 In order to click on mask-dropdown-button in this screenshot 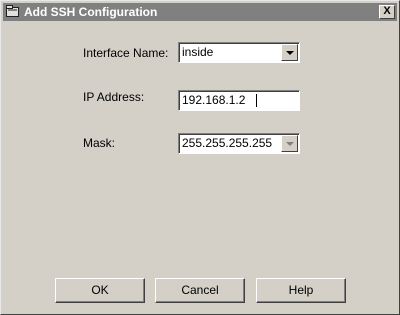, I will do `click(289, 143)`.